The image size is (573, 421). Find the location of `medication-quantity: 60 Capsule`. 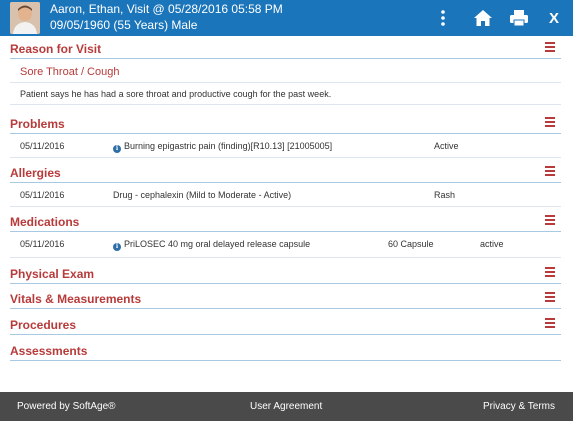

medication-quantity: 60 Capsule is located at coordinates (411, 244).